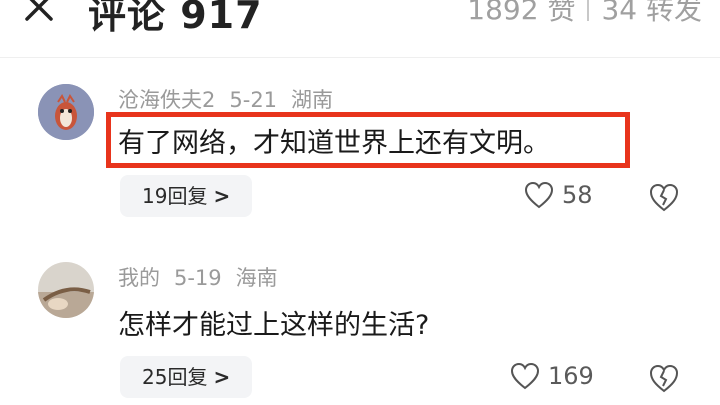 The image size is (720, 405). What do you see at coordinates (312, 100) in the screenshot?
I see `comment-location: 湖南` at bounding box center [312, 100].